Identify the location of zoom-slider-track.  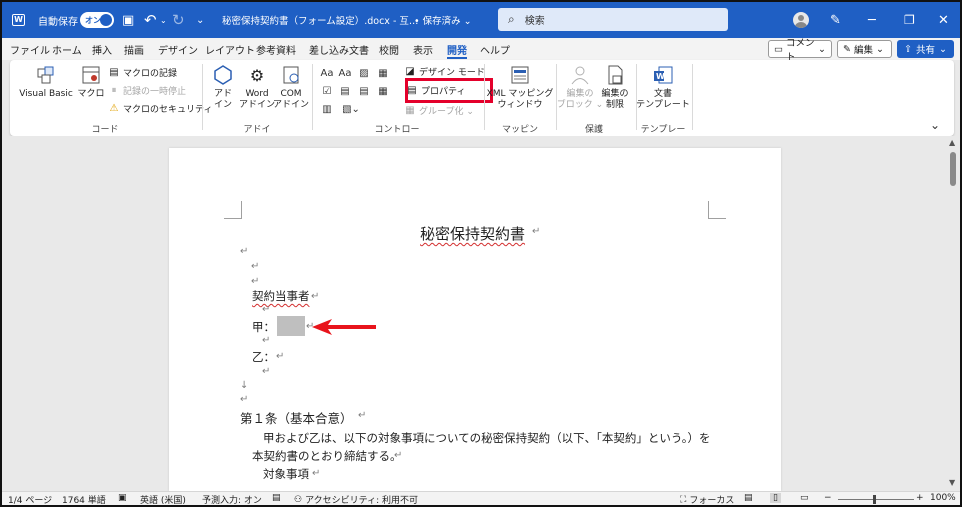
(876, 499).